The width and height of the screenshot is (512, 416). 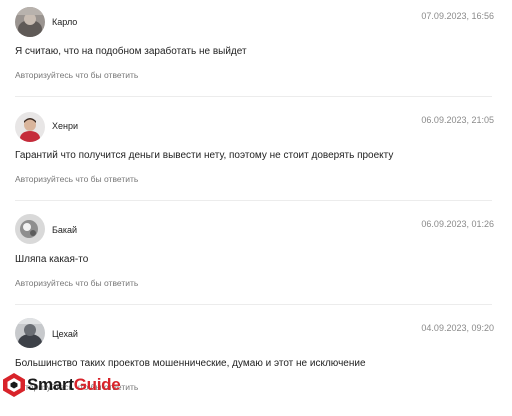 I want to click on wordmark-guide: Guide, so click(x=97, y=384).